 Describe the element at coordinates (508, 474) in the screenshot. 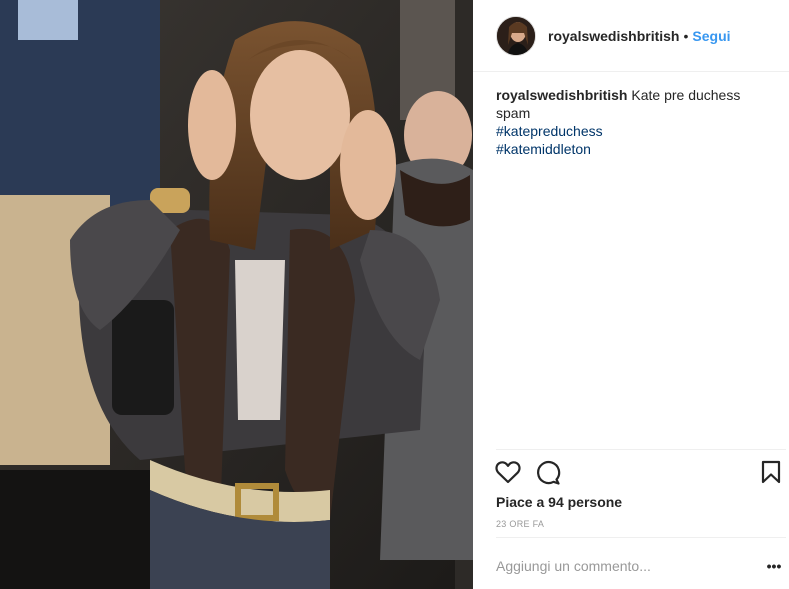

I see `heart-icon` at that location.